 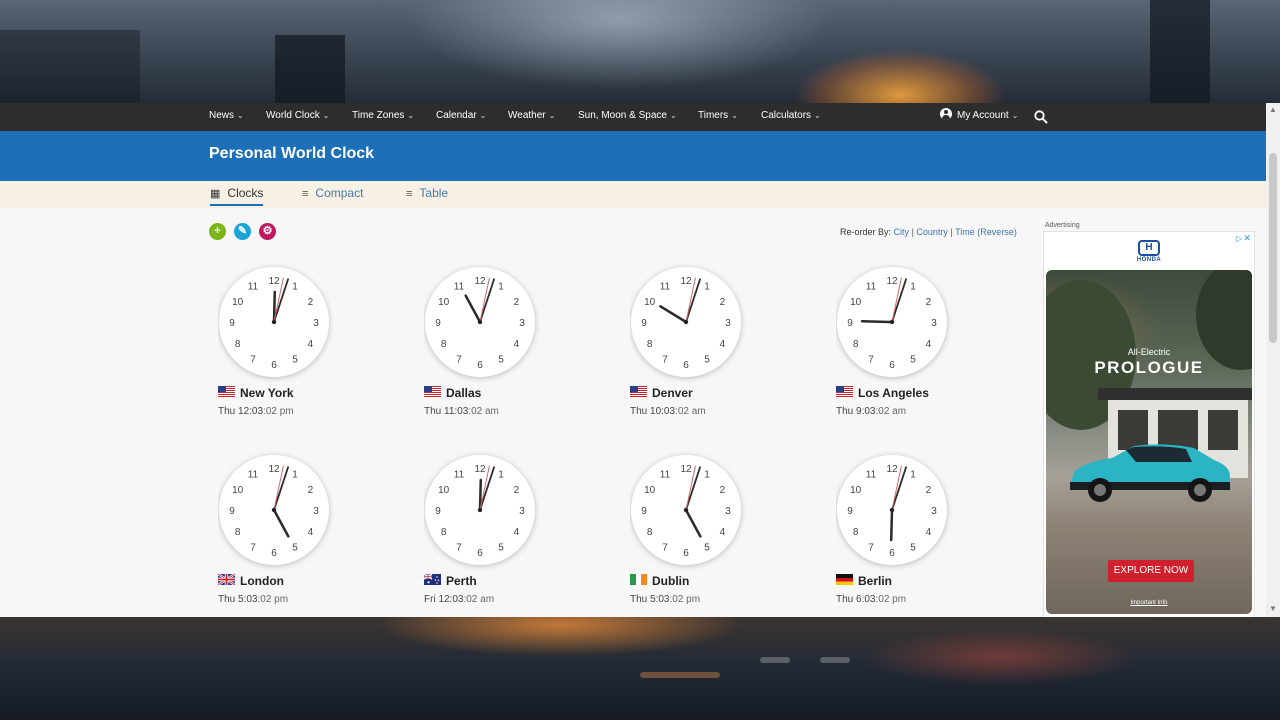 I want to click on scrollbar: ▲ ▼, so click(x=1273, y=360).